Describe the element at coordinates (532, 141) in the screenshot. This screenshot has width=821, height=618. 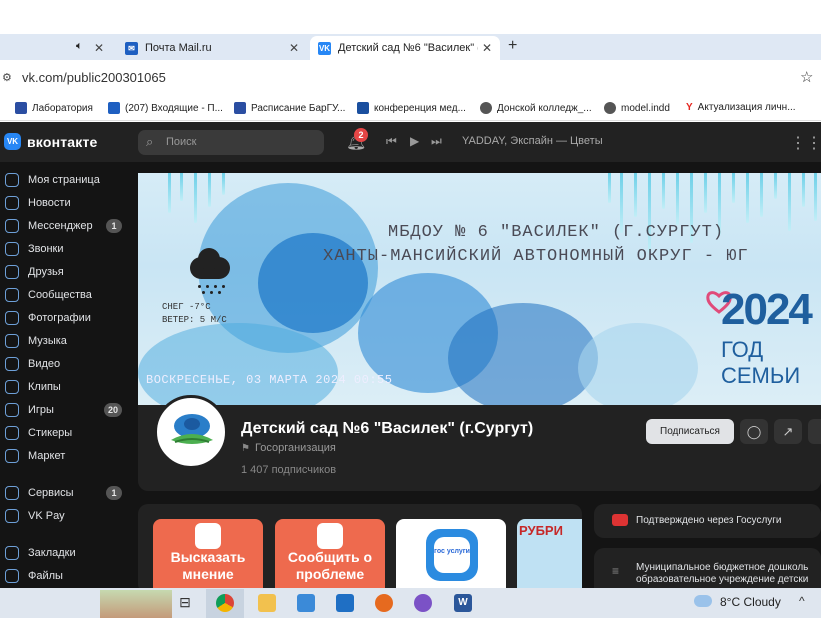
I see `now-playing: YADDAY, Экспайн — Цветы` at that location.